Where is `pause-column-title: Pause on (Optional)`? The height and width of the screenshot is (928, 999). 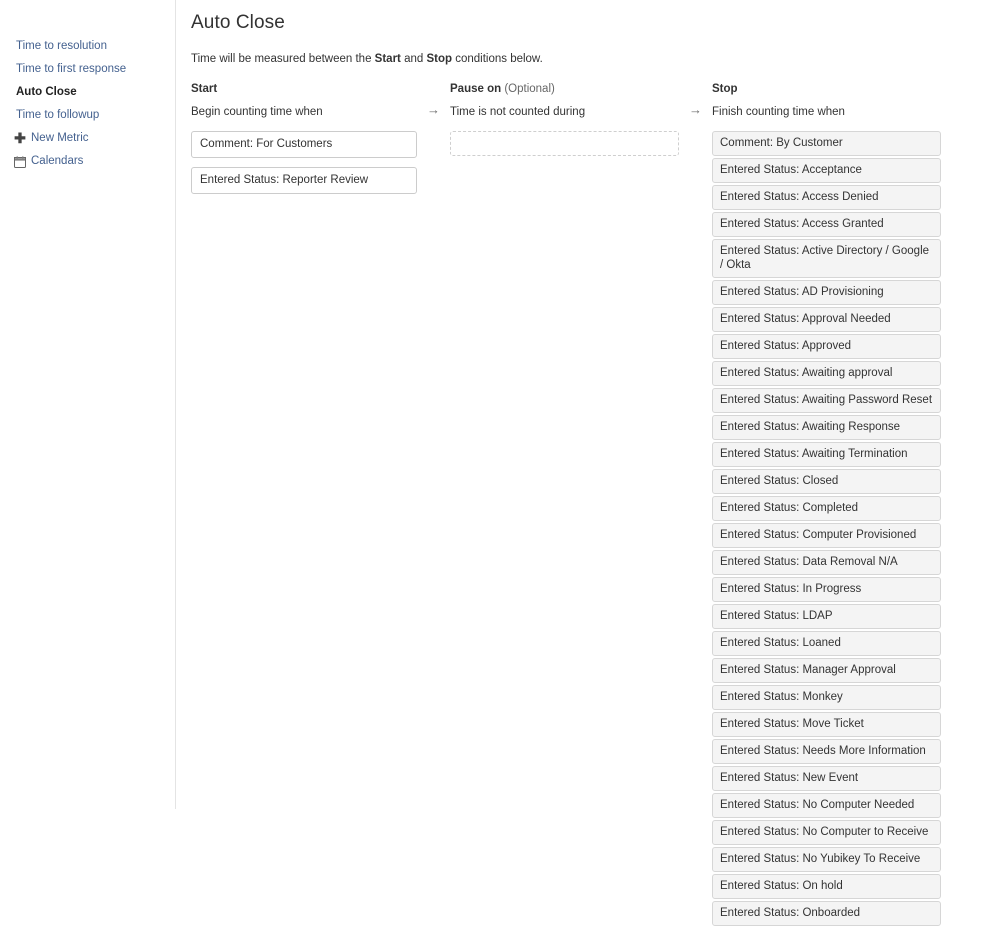
pause-column-title: Pause on (Optional) is located at coordinates (564, 91).